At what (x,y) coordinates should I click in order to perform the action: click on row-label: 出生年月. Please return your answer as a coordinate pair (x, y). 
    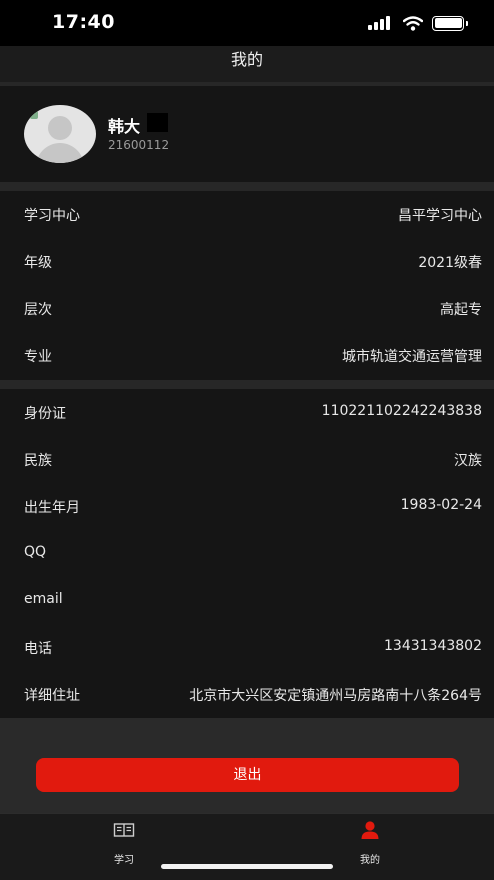
    Looking at the image, I should click on (52, 508).